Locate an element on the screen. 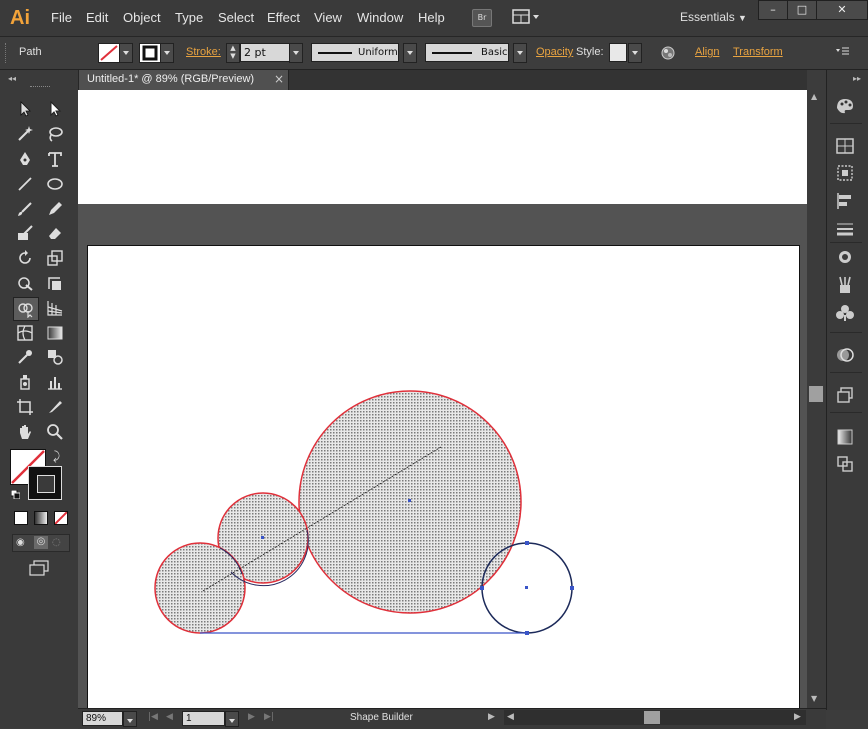 Image resolution: width=868 pixels, height=729 pixels. layers-icon is located at coordinates (845, 395).